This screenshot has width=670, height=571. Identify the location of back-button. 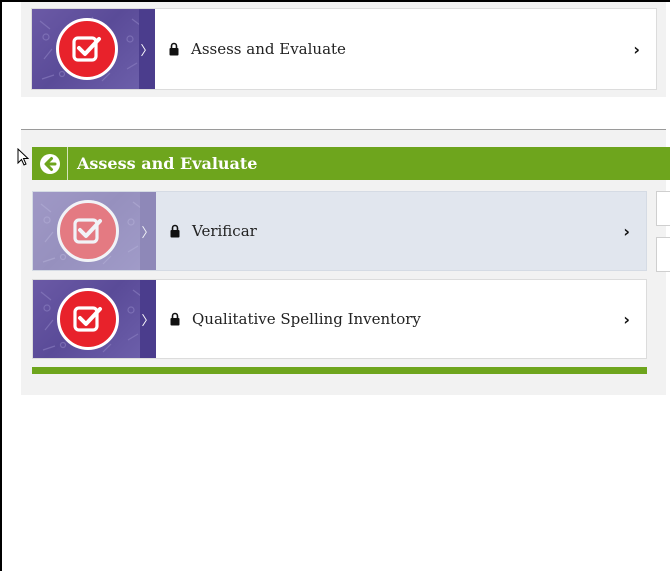
(50, 163).